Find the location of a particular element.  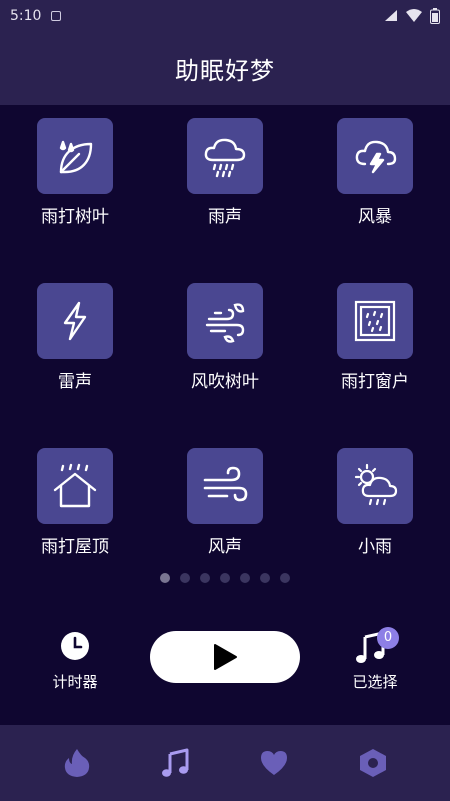

sound-label: 雨打树叶 is located at coordinates (75, 217).